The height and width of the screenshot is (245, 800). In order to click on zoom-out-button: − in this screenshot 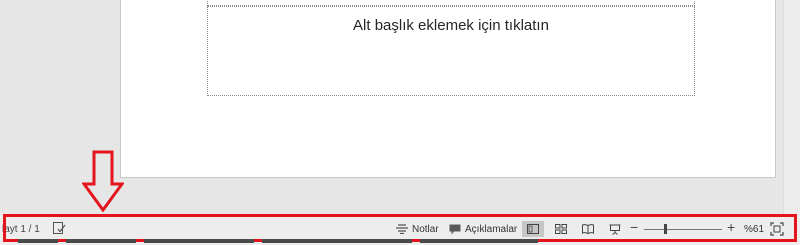, I will do `click(634, 227)`.